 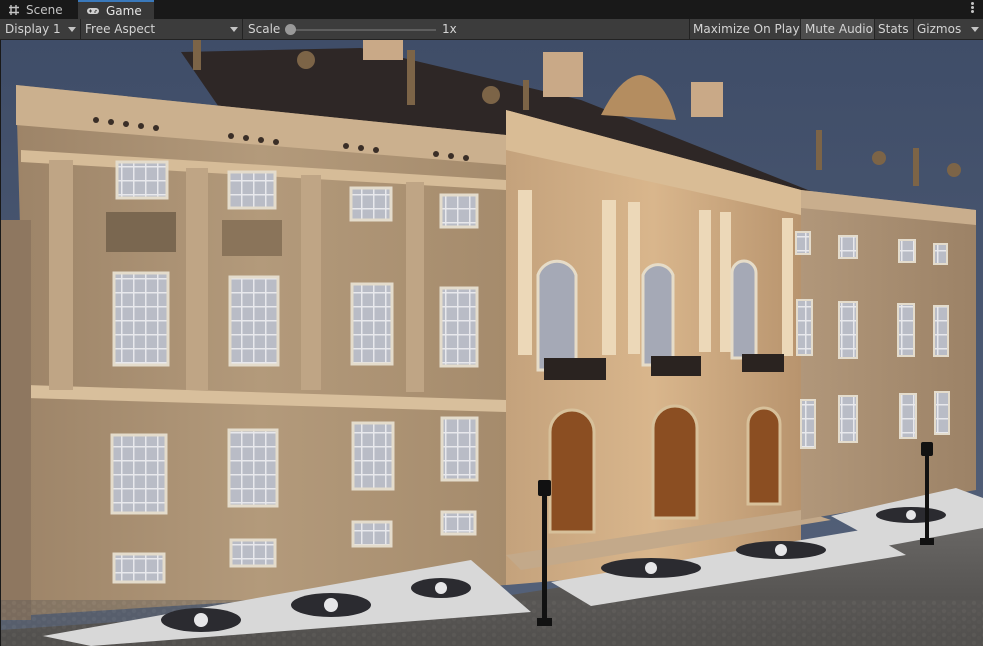 What do you see at coordinates (837, 29) in the screenshot?
I see `mute-audio-toggle: Mute Audio` at bounding box center [837, 29].